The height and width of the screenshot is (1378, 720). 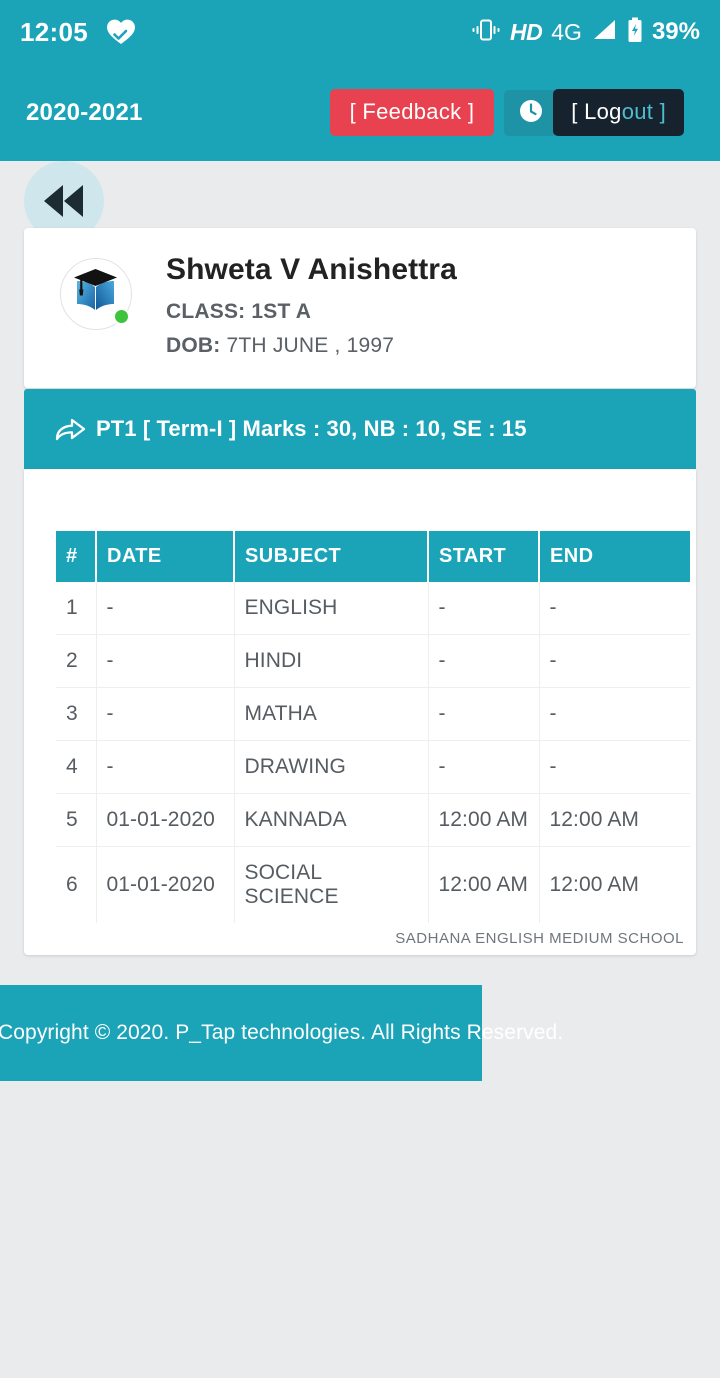 What do you see at coordinates (526, 31) in the screenshot?
I see `hd-indicator: HD` at bounding box center [526, 31].